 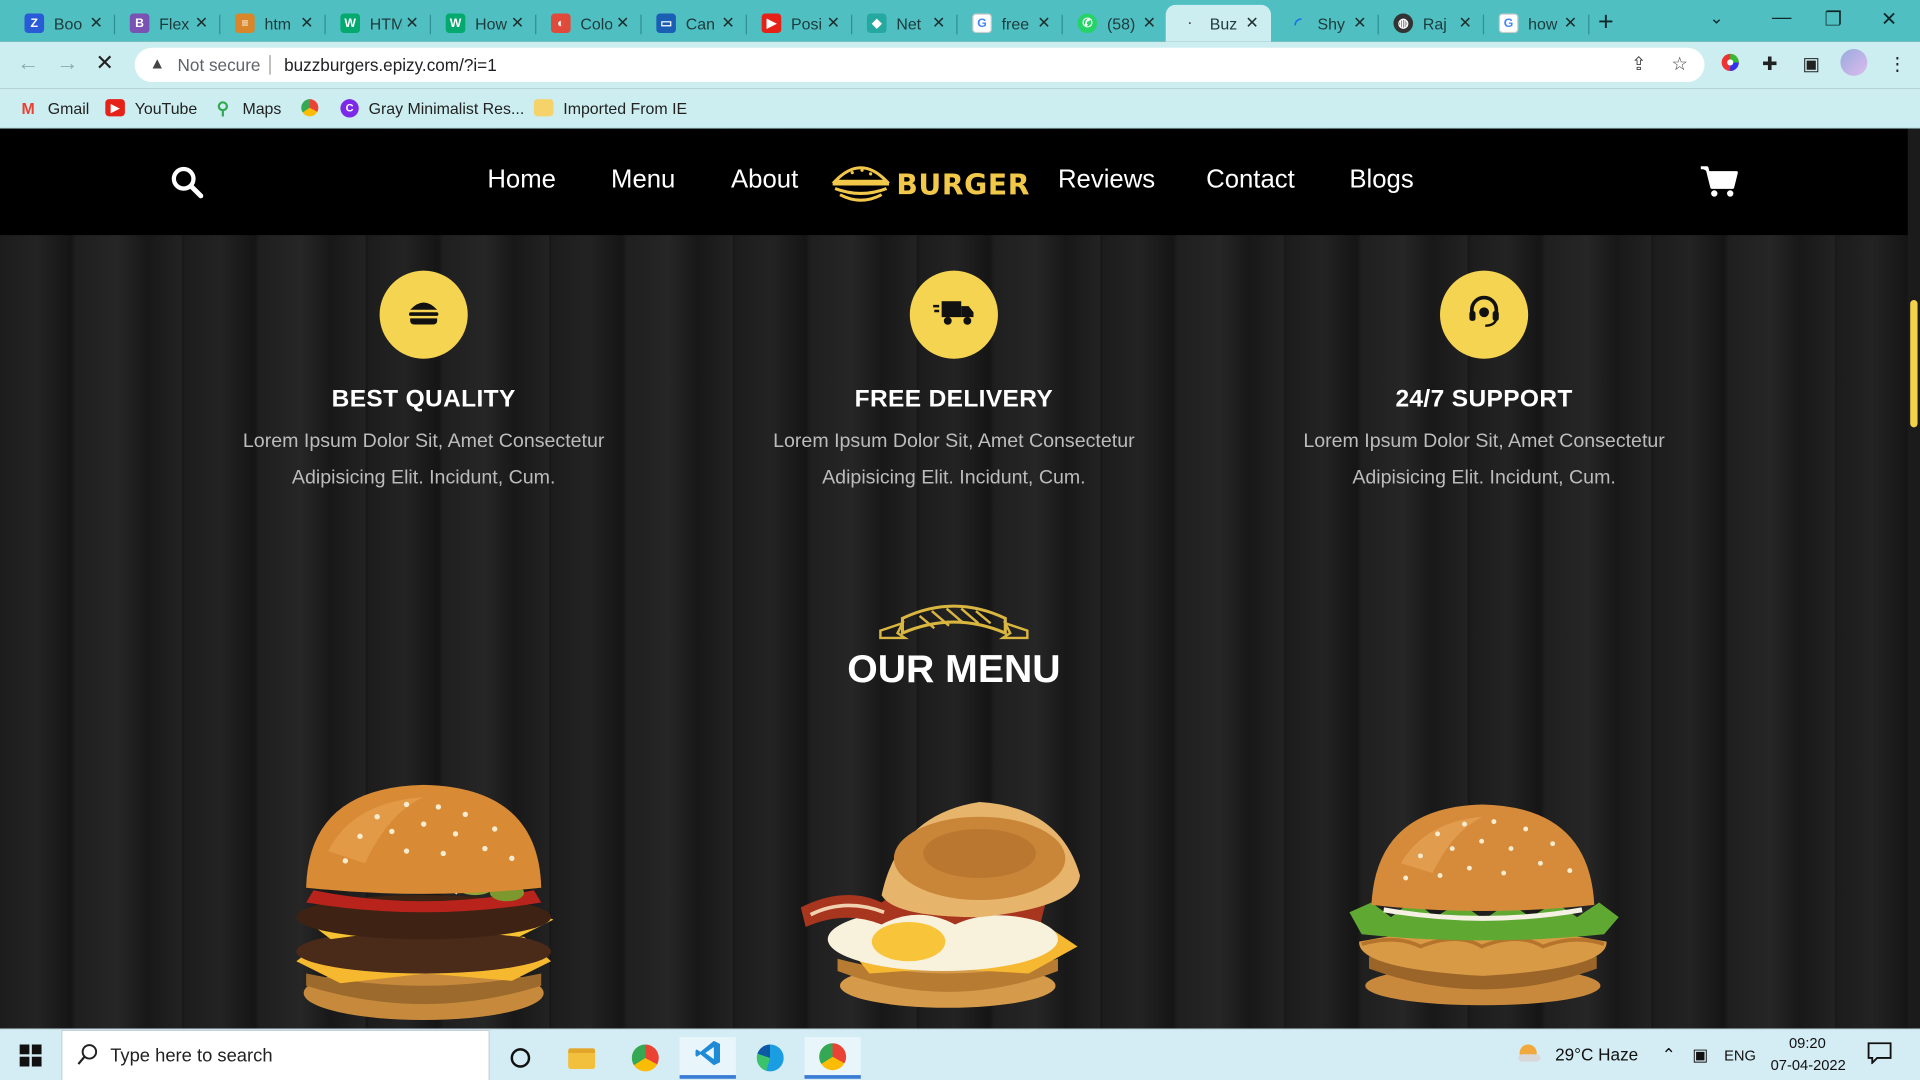 I want to click on site-logo: BURGER, so click(x=930, y=186).